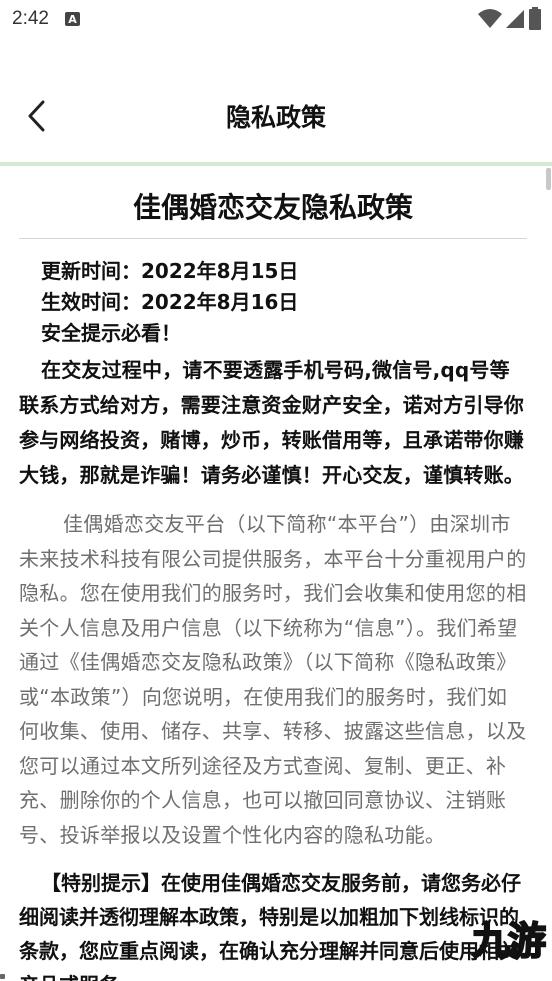 The width and height of the screenshot is (552, 981). I want to click on status-time: 2:42, so click(30, 18).